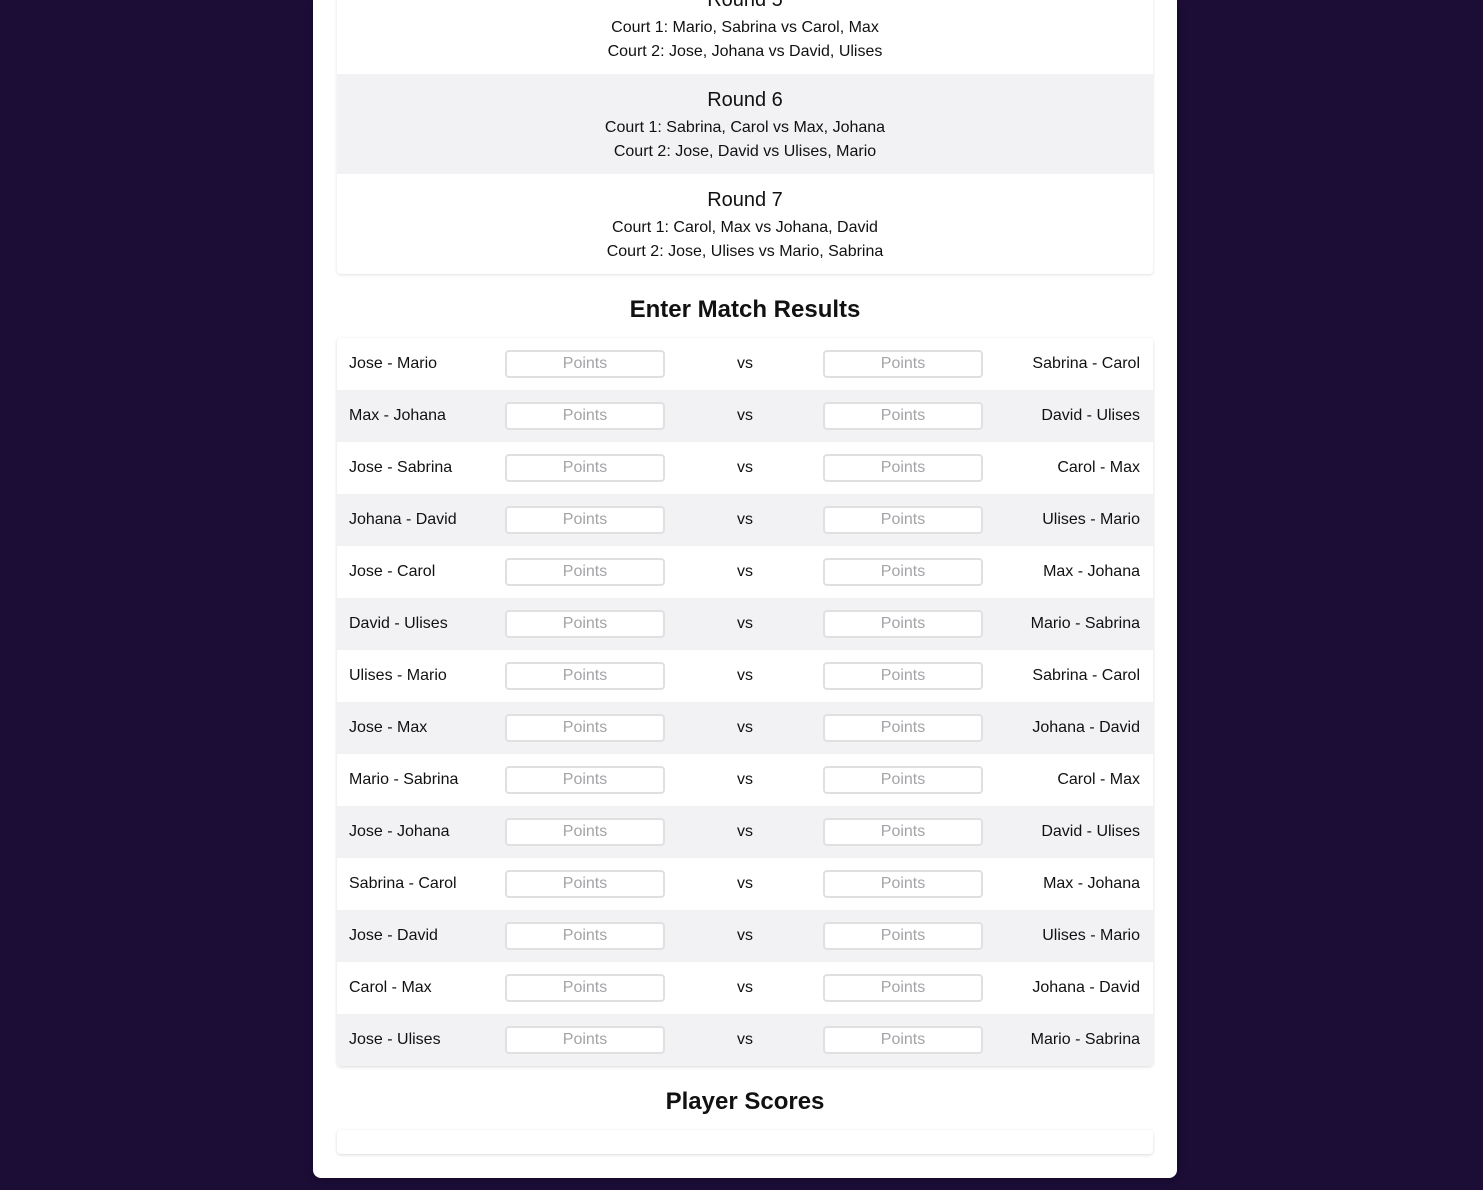 The height and width of the screenshot is (1190, 1483). I want to click on court-1-pairing: Court 1: Sabrina, Carol vs Max, Johana, so click(745, 127).